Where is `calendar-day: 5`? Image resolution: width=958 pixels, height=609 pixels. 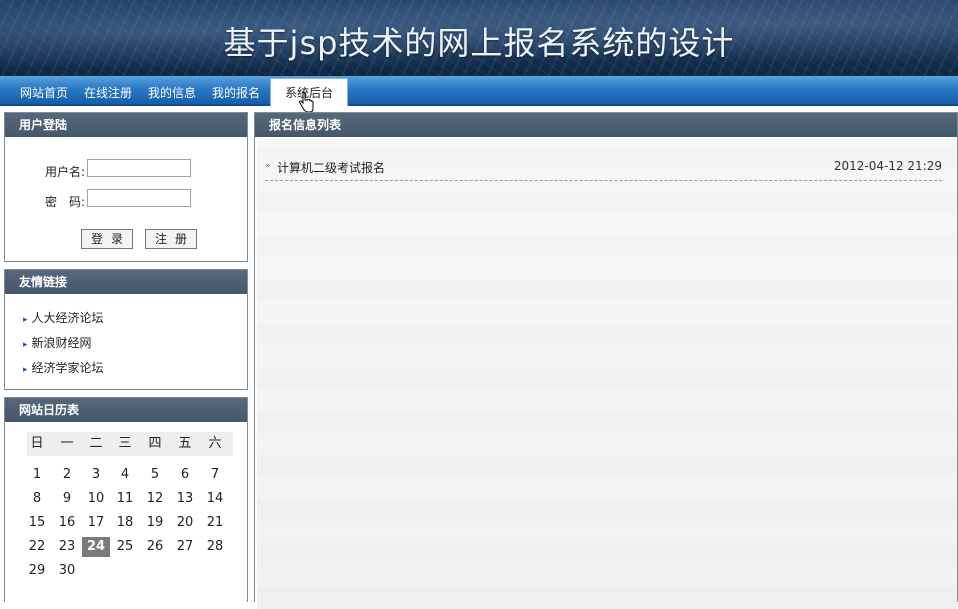
calendar-day: 5 is located at coordinates (155, 475).